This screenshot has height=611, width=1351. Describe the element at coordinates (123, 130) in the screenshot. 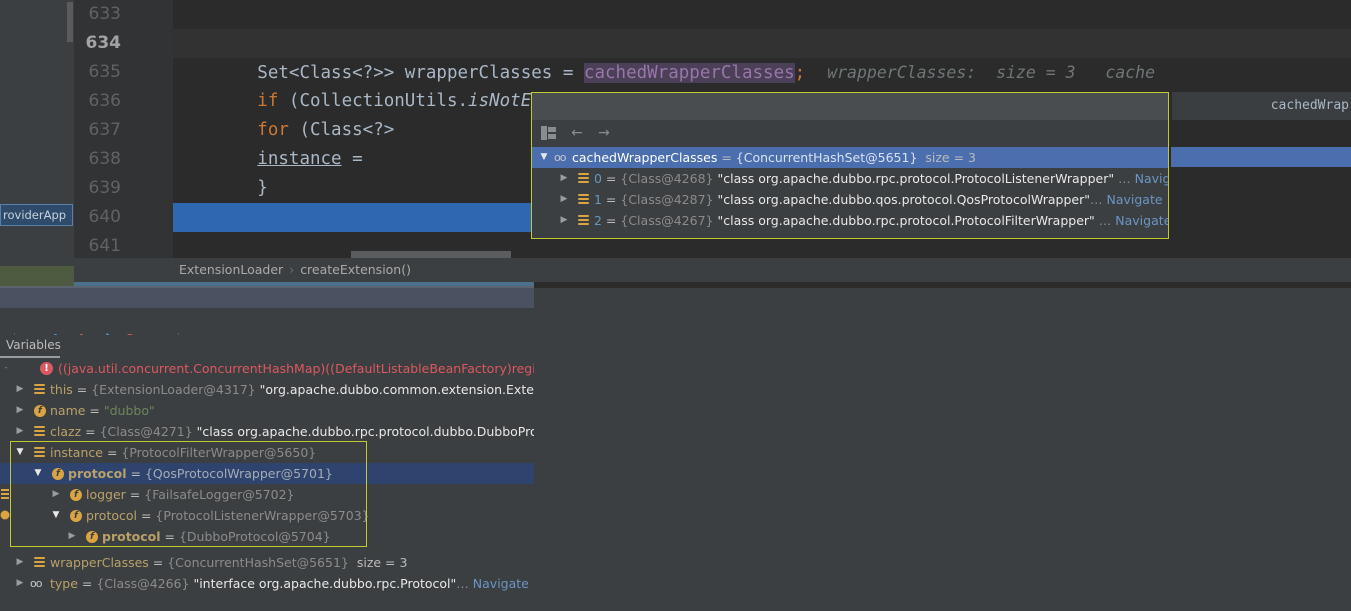

I see `gutter-row: 637` at that location.